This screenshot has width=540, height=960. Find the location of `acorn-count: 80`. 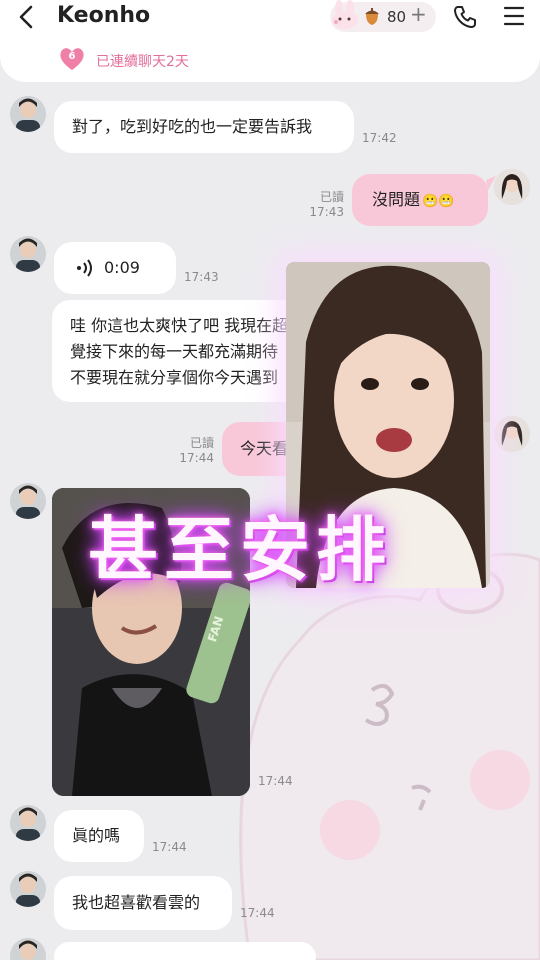

acorn-count: 80 is located at coordinates (397, 17).